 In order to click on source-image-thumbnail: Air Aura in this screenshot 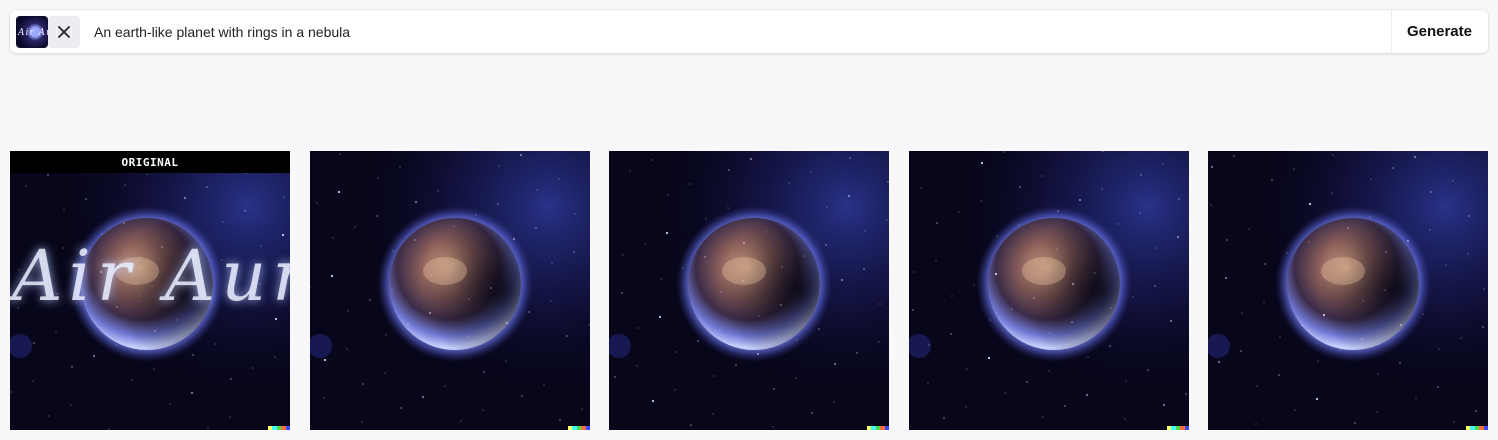, I will do `click(32, 31)`.